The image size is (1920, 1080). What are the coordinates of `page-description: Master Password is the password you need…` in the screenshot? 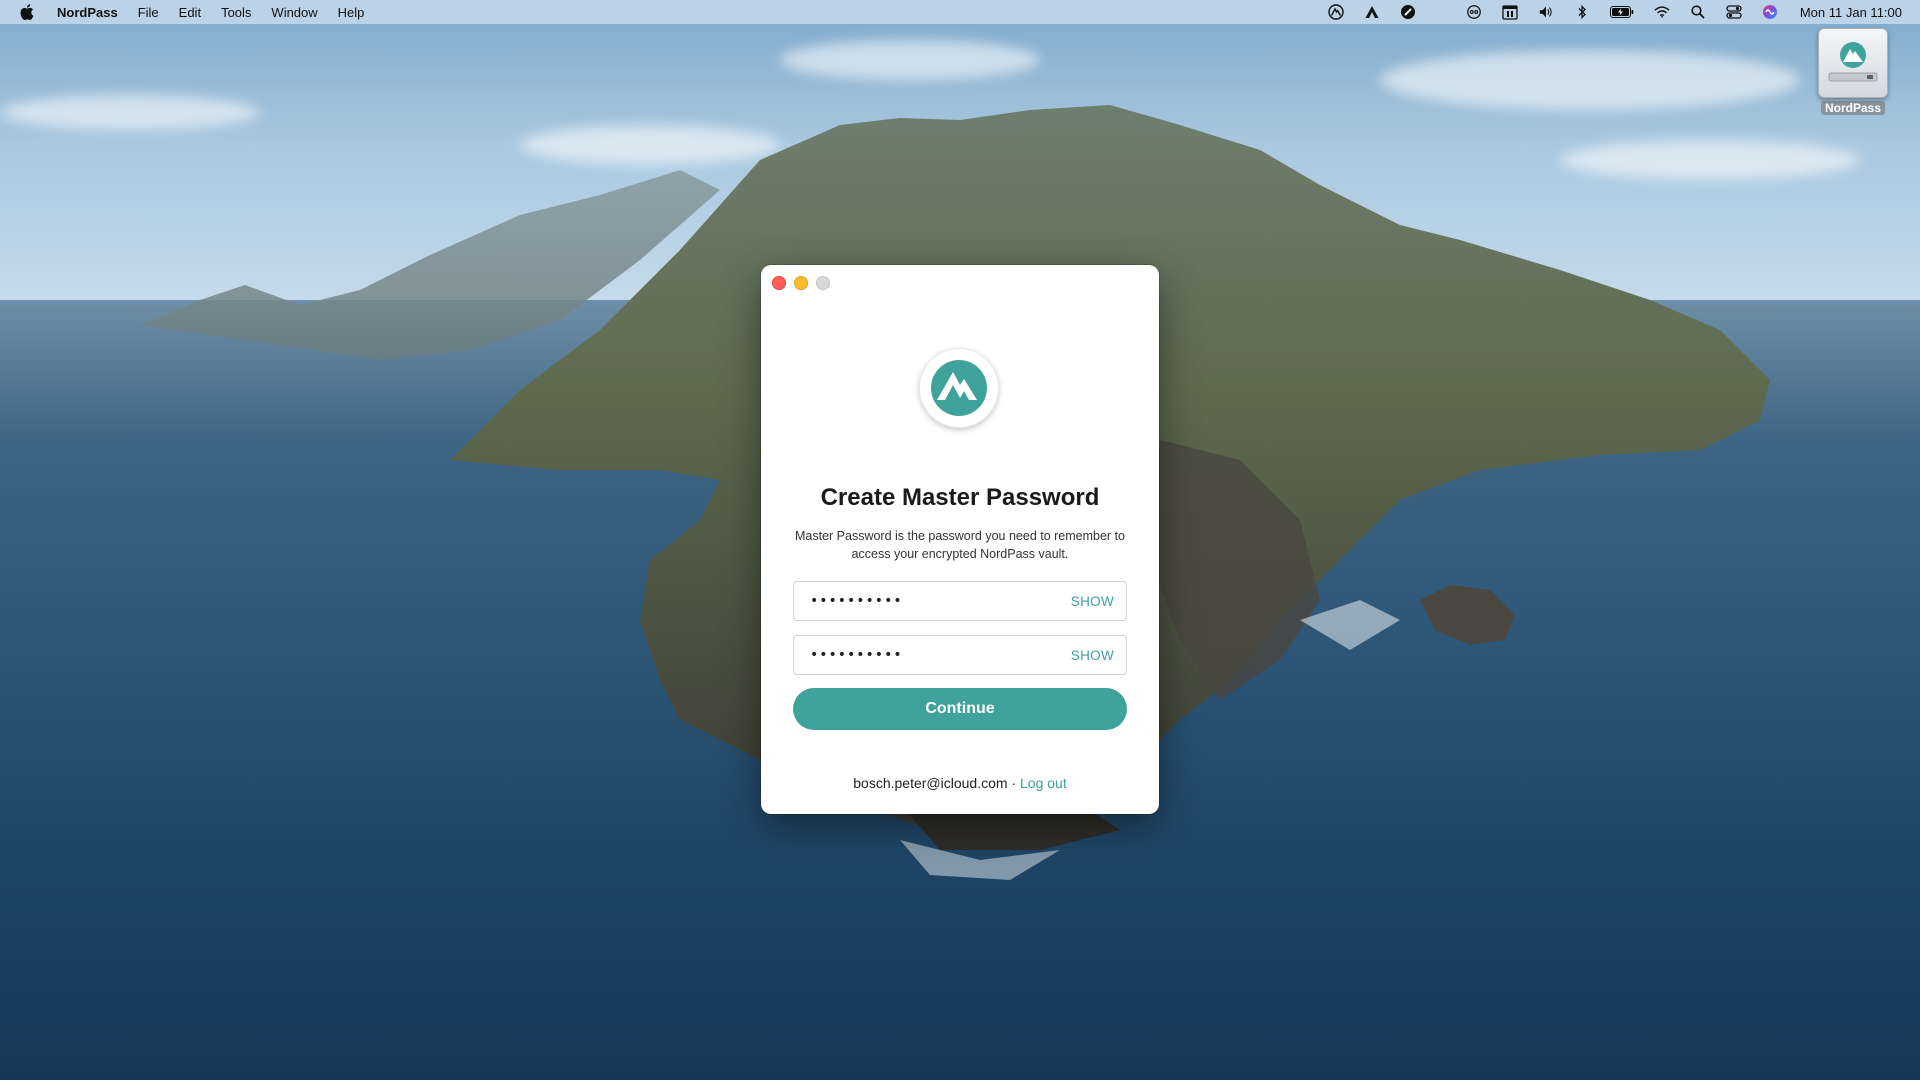 It's located at (959, 545).